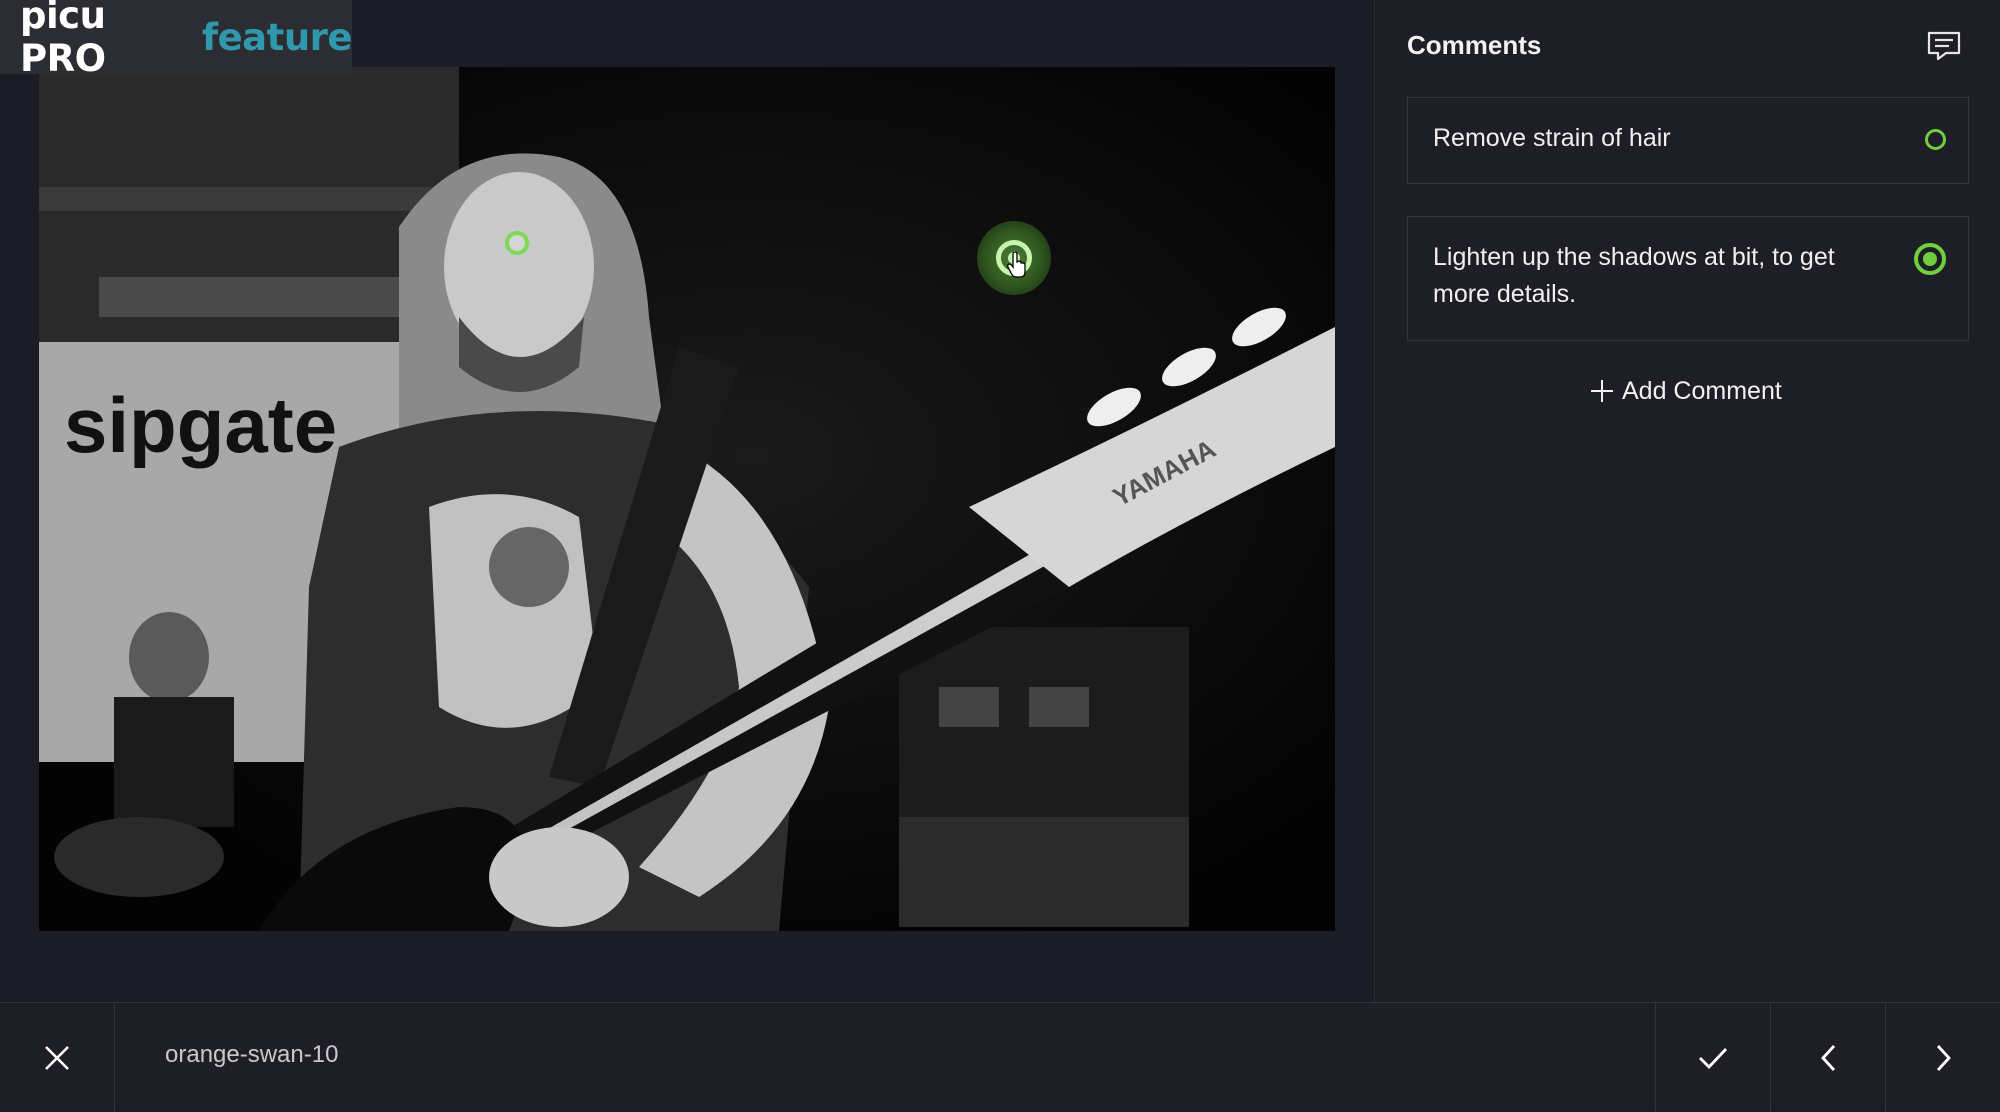 Image resolution: width=2000 pixels, height=1112 pixels. Describe the element at coordinates (517, 243) in the screenshot. I see `annotation-pin` at that location.